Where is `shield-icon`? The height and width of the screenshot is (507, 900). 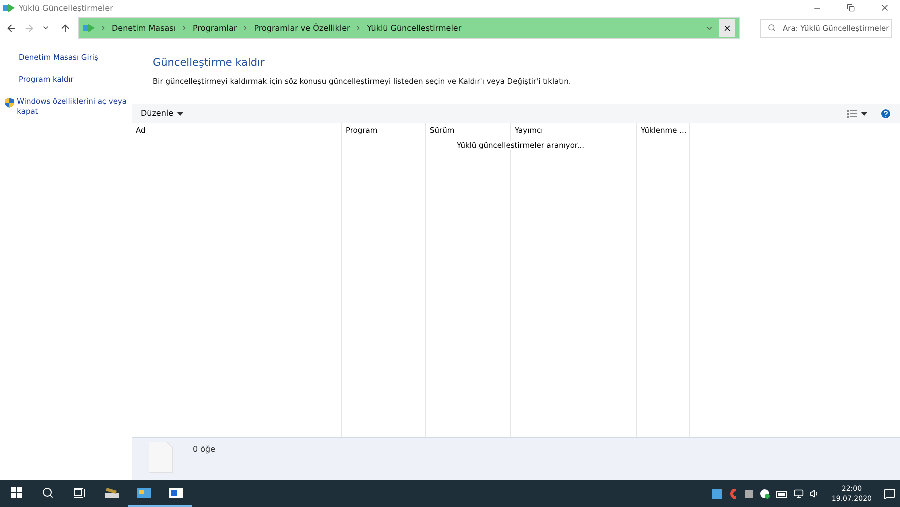 shield-icon is located at coordinates (9, 103).